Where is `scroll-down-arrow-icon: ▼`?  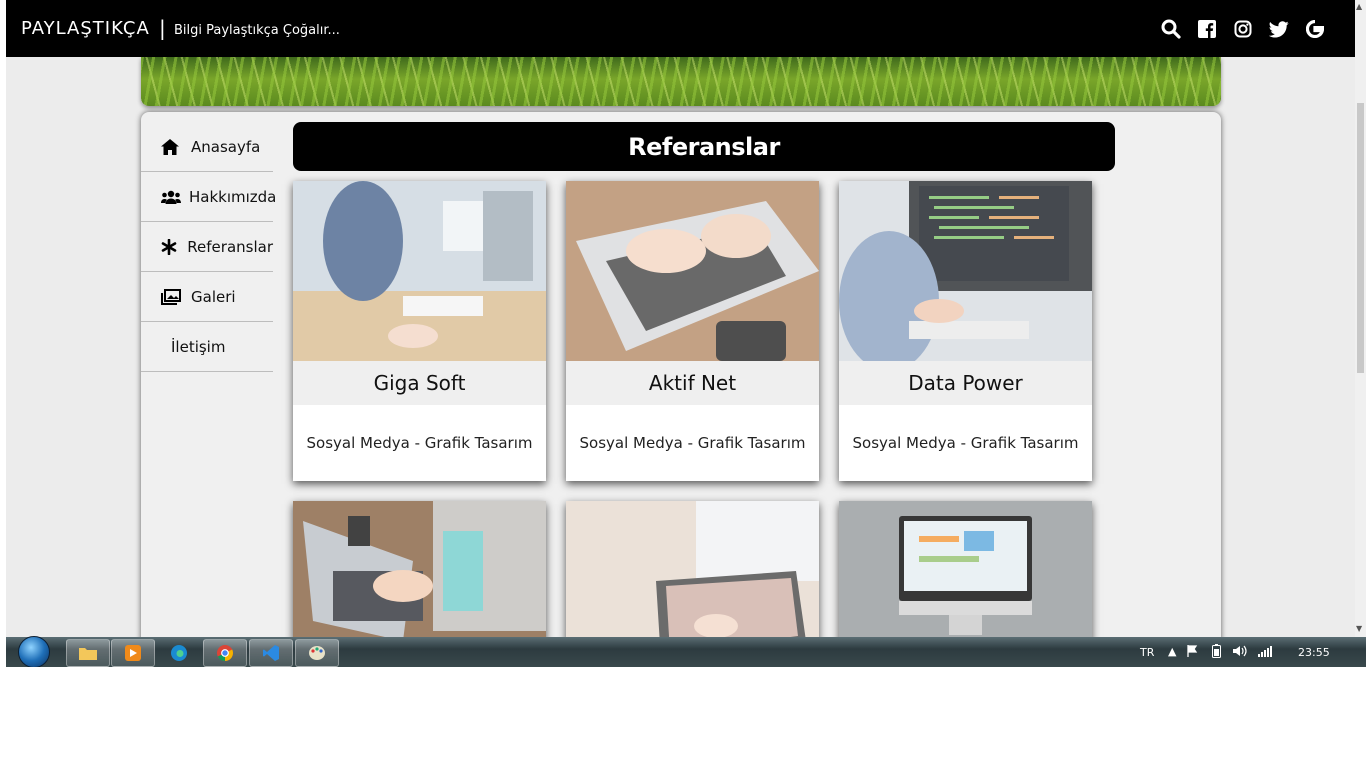 scroll-down-arrow-icon: ▼ is located at coordinates (1359, 628).